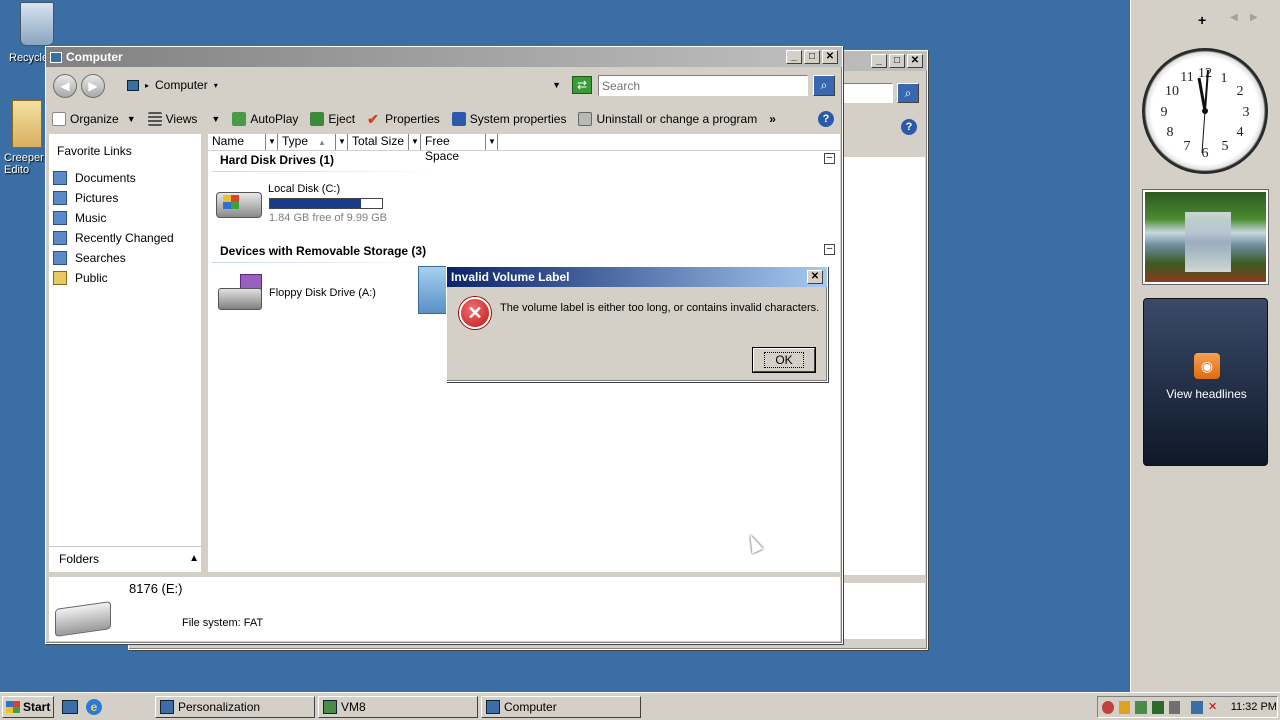 The height and width of the screenshot is (720, 1280). I want to click on svg-text: 9, so click(1164, 112).